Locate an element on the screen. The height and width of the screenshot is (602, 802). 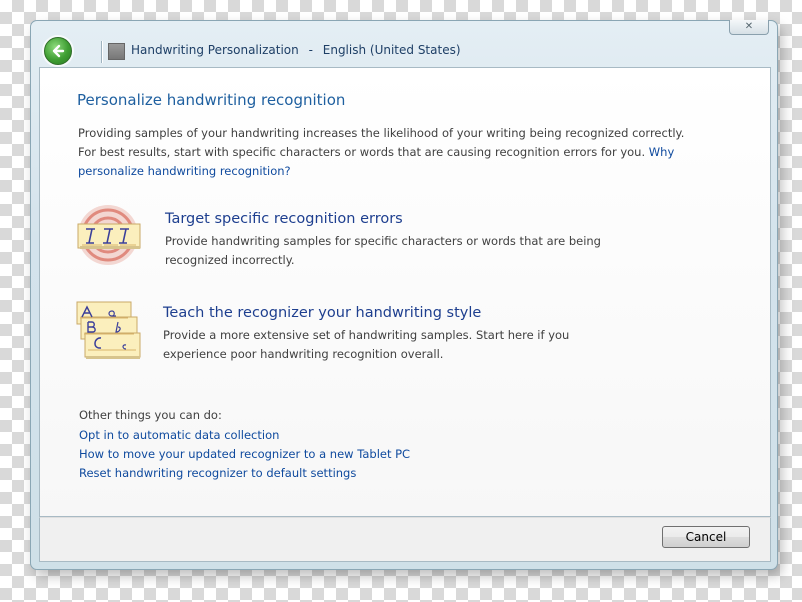
breadcrumb-item-handwriting-personalization: Handwriting Personalization is located at coordinates (215, 50).